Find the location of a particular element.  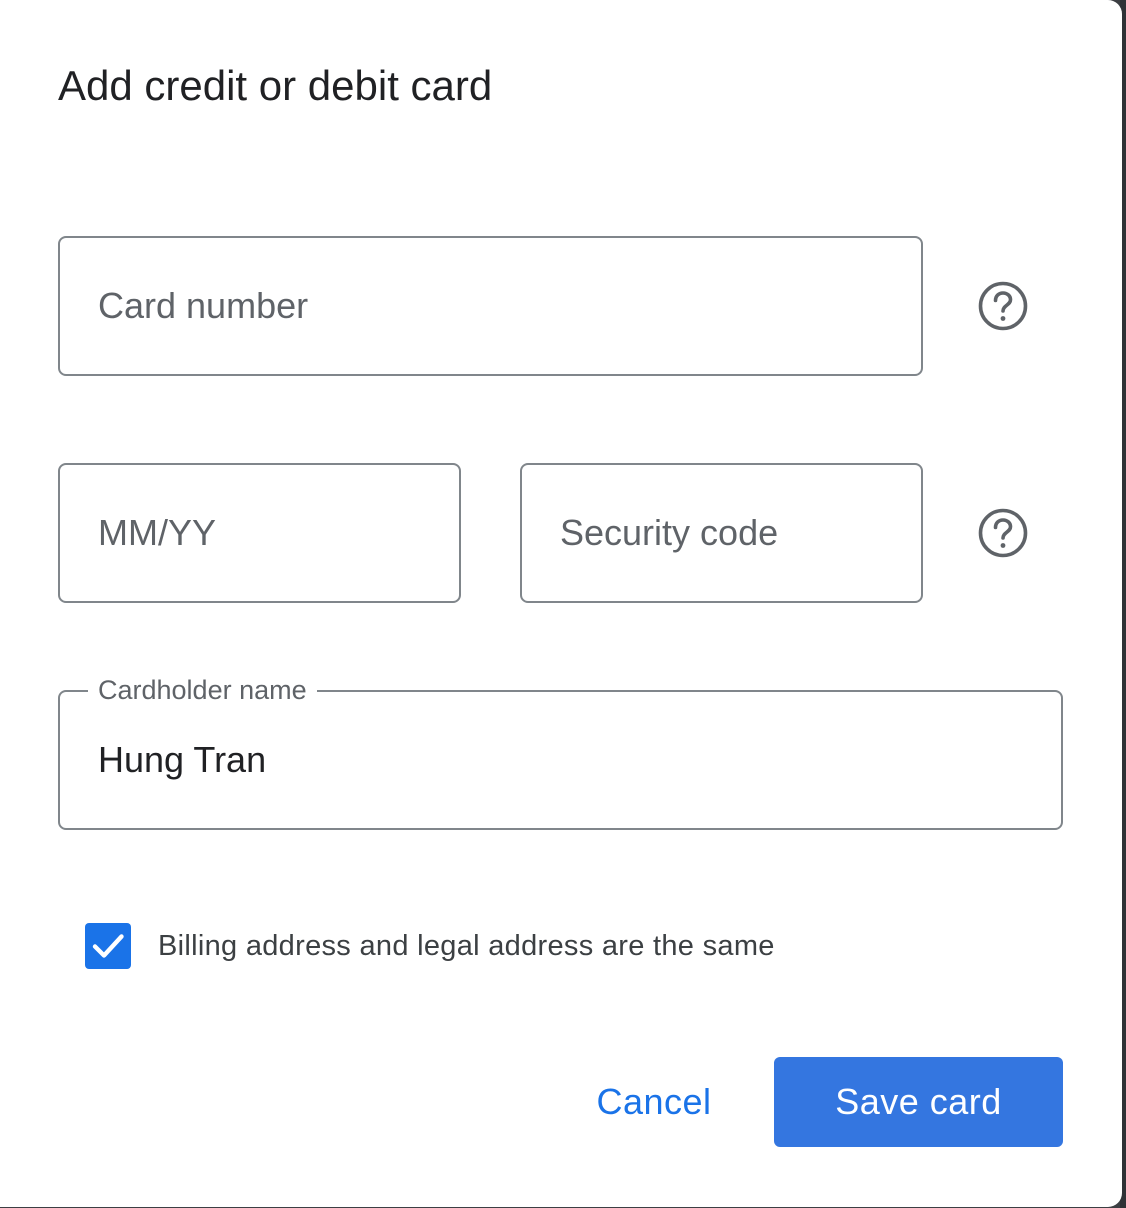

save-card-button: Save card is located at coordinates (918, 1102).